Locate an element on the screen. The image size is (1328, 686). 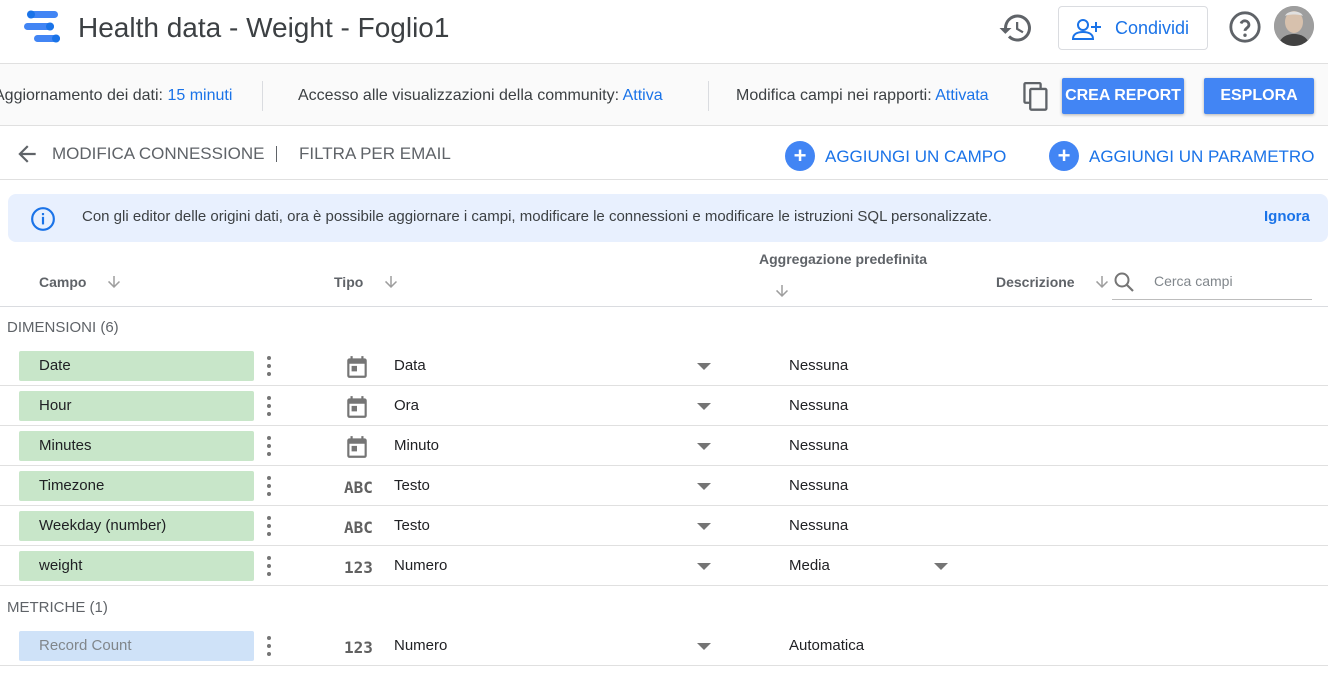
add-parameter-plus-icon: + is located at coordinates (1064, 156).